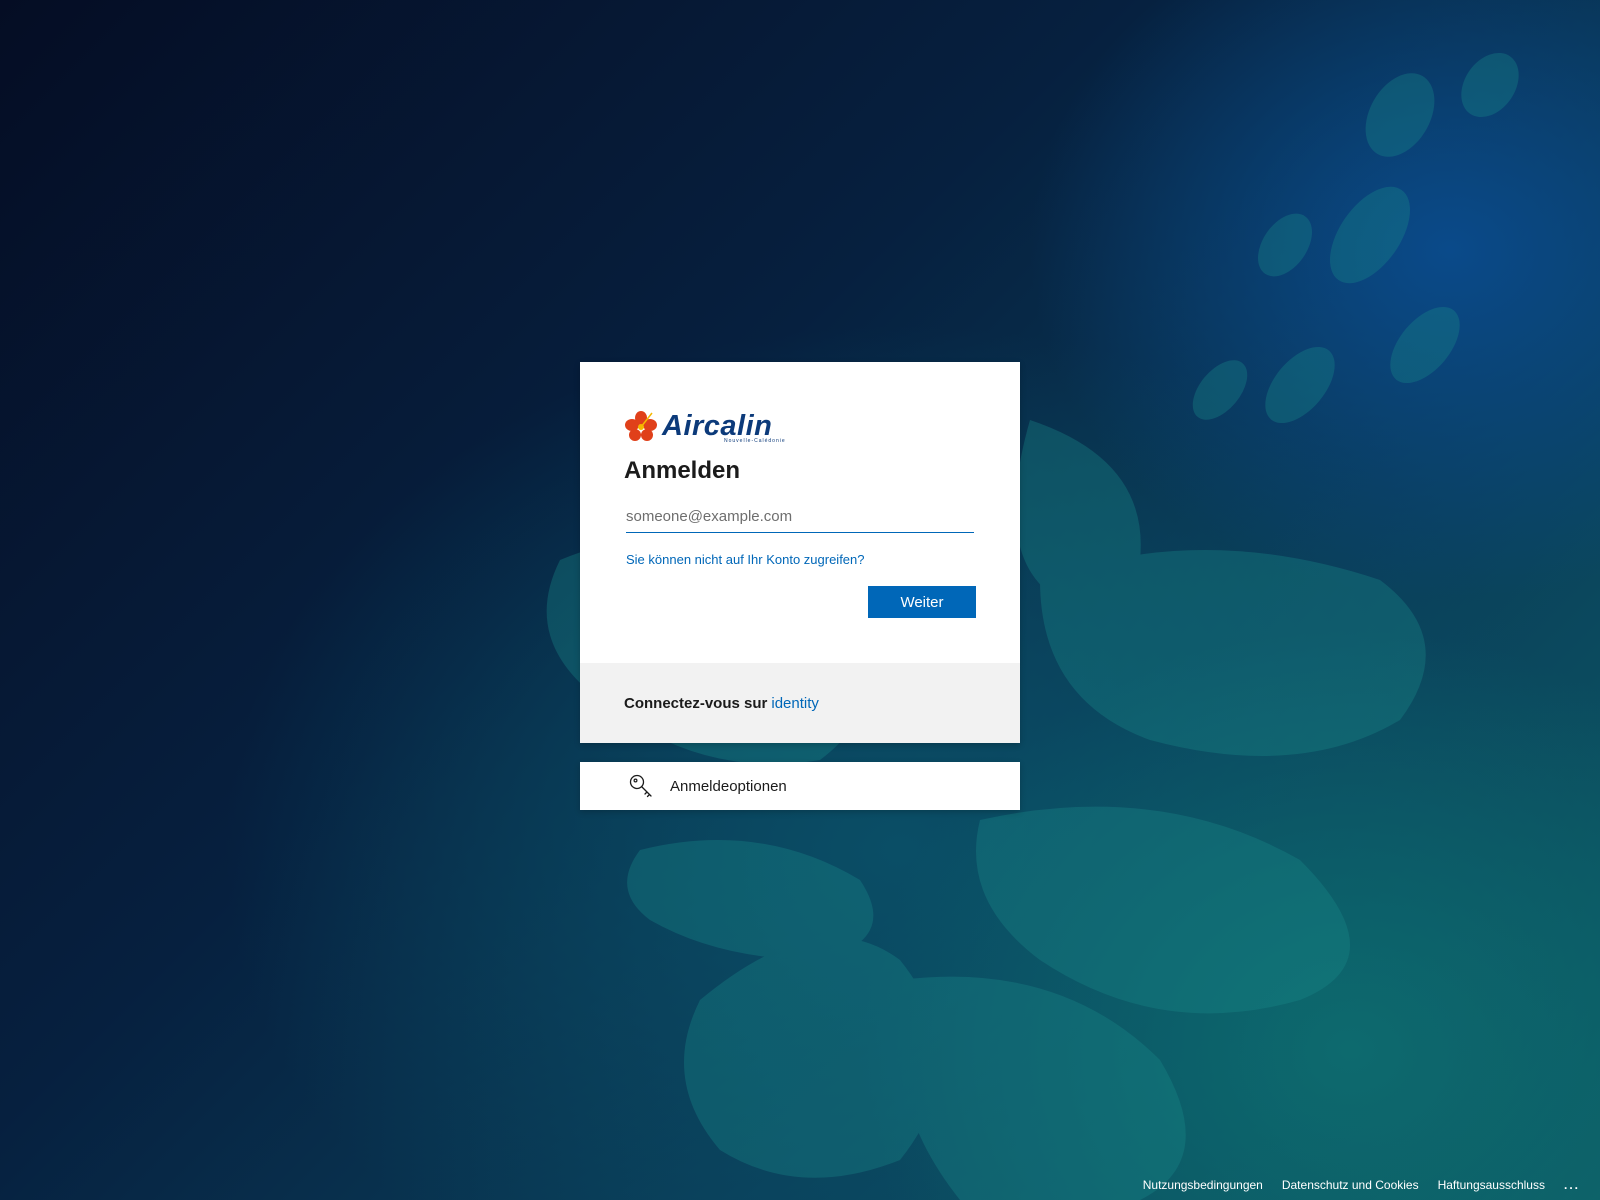 The height and width of the screenshot is (1200, 1600). I want to click on footer-prefix-text: Connectez-vous sur, so click(696, 703).